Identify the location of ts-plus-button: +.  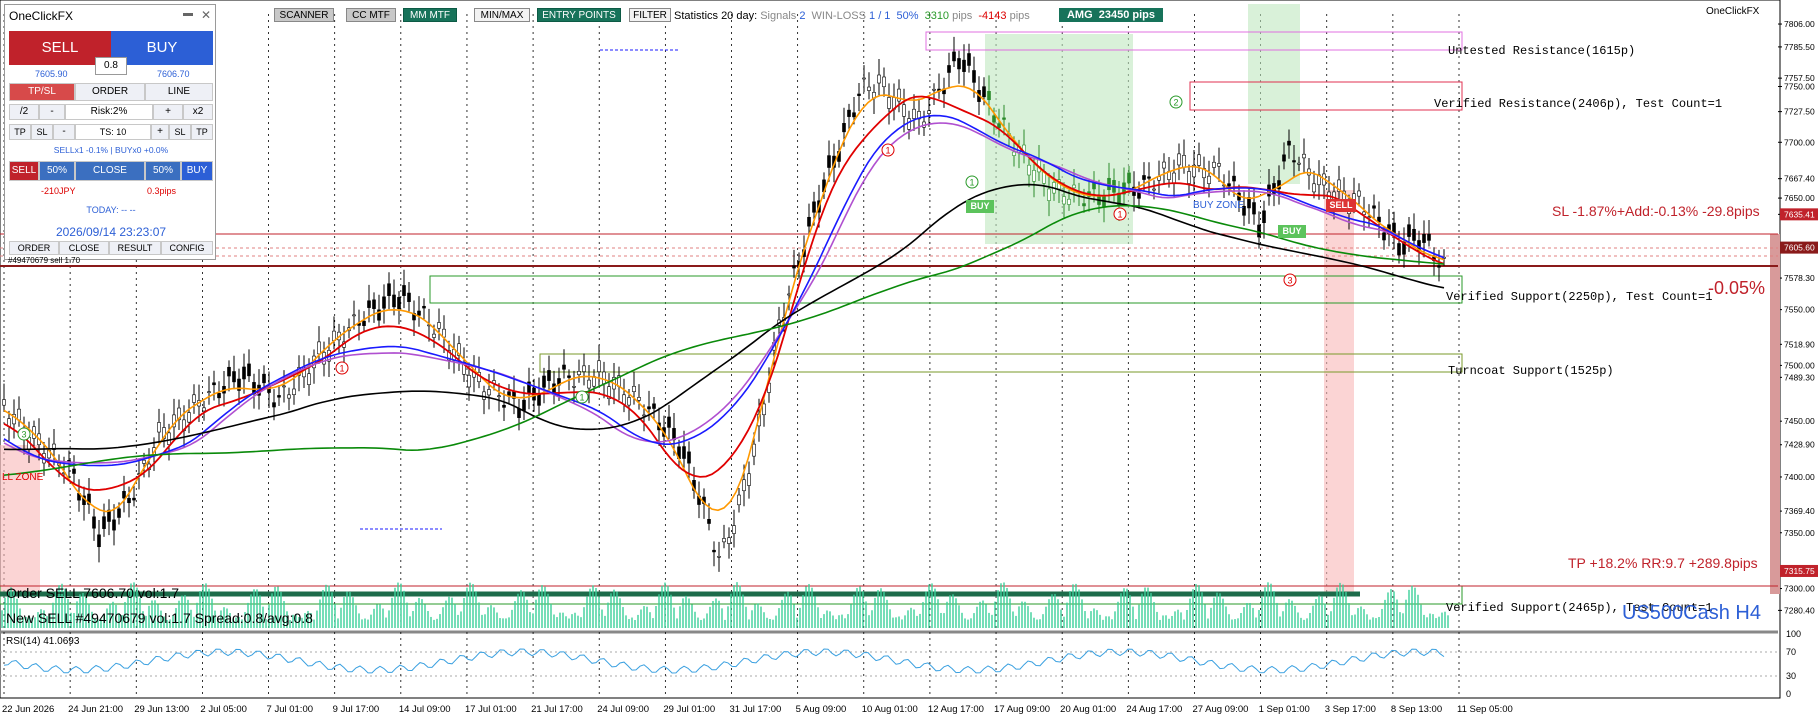
(160, 132).